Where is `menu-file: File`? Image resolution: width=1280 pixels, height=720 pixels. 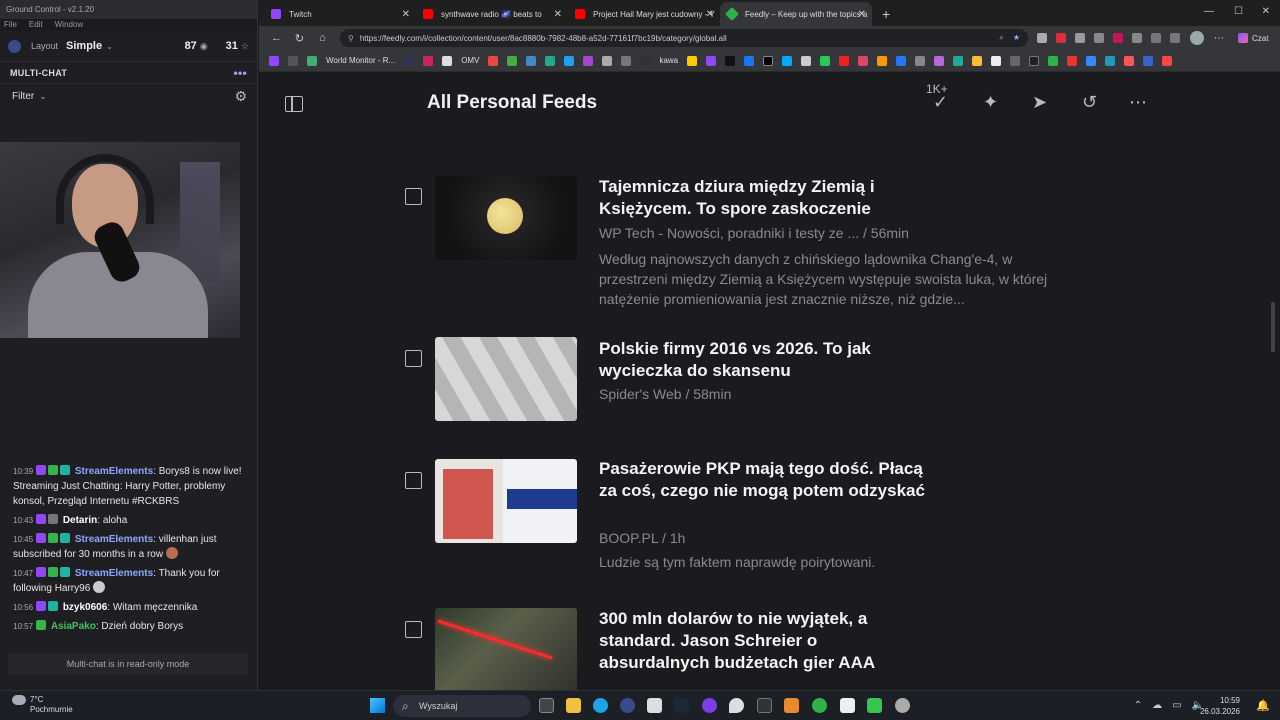 menu-file: File is located at coordinates (10, 25).